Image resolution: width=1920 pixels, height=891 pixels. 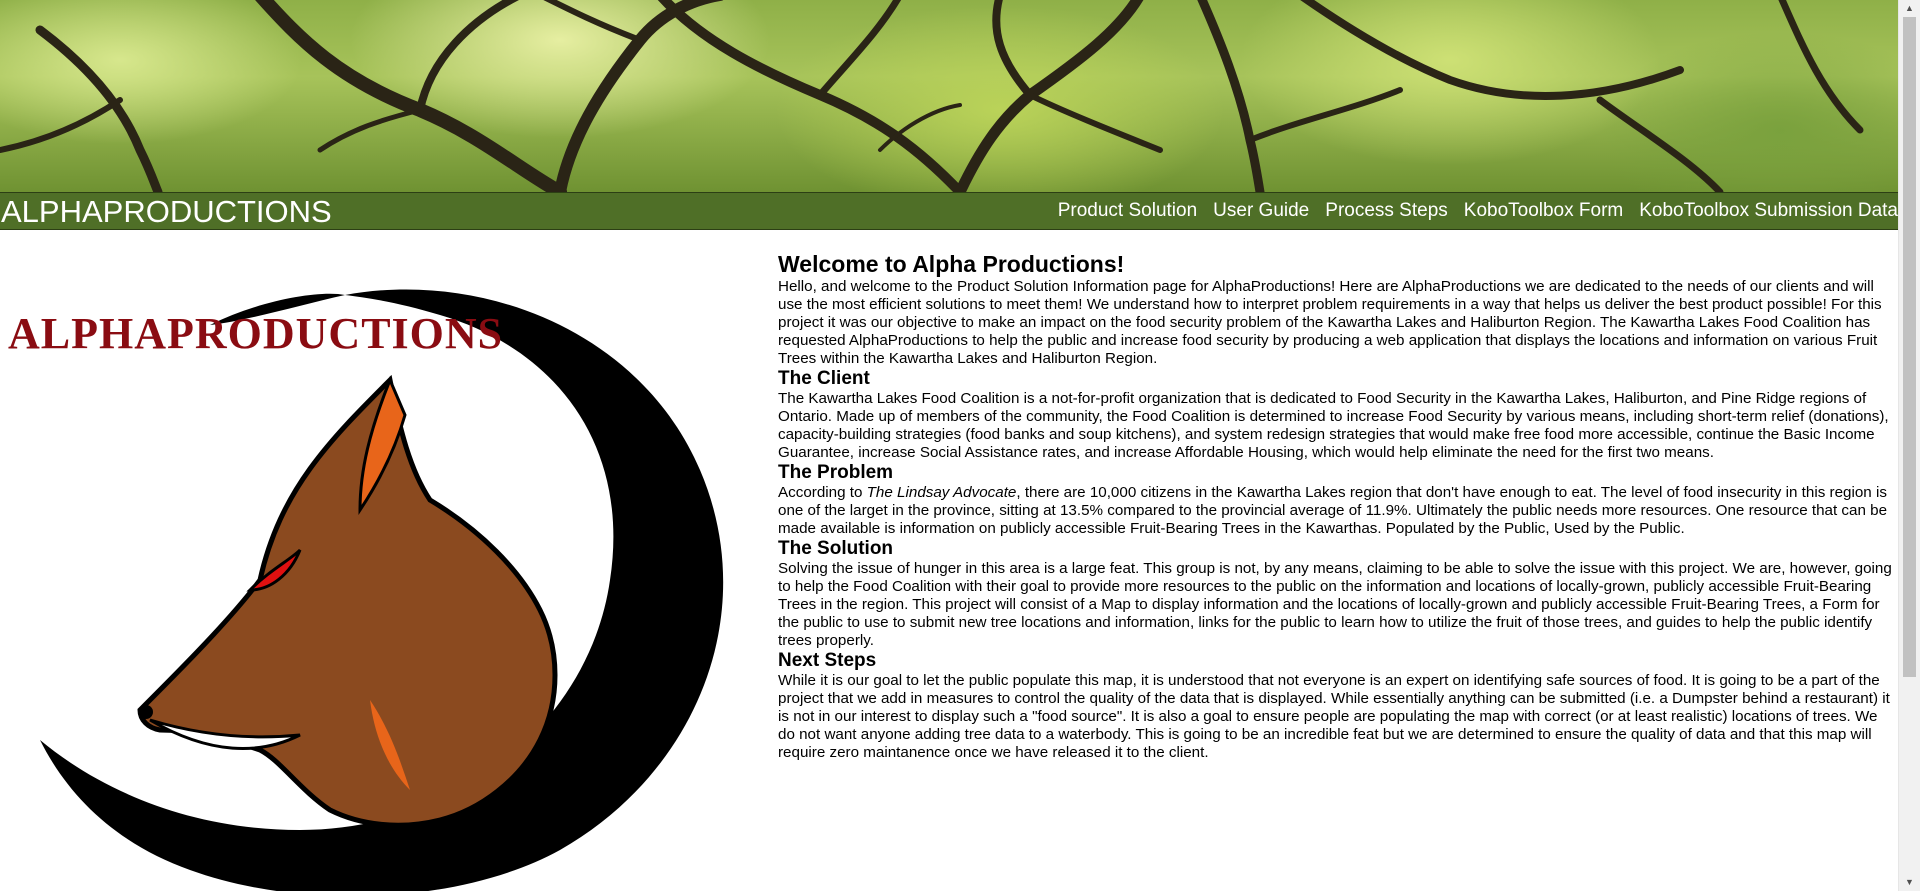 I want to click on nav-link-kobotoolbox-submission-data: KoboToolbox Submission Data, so click(x=1768, y=211).